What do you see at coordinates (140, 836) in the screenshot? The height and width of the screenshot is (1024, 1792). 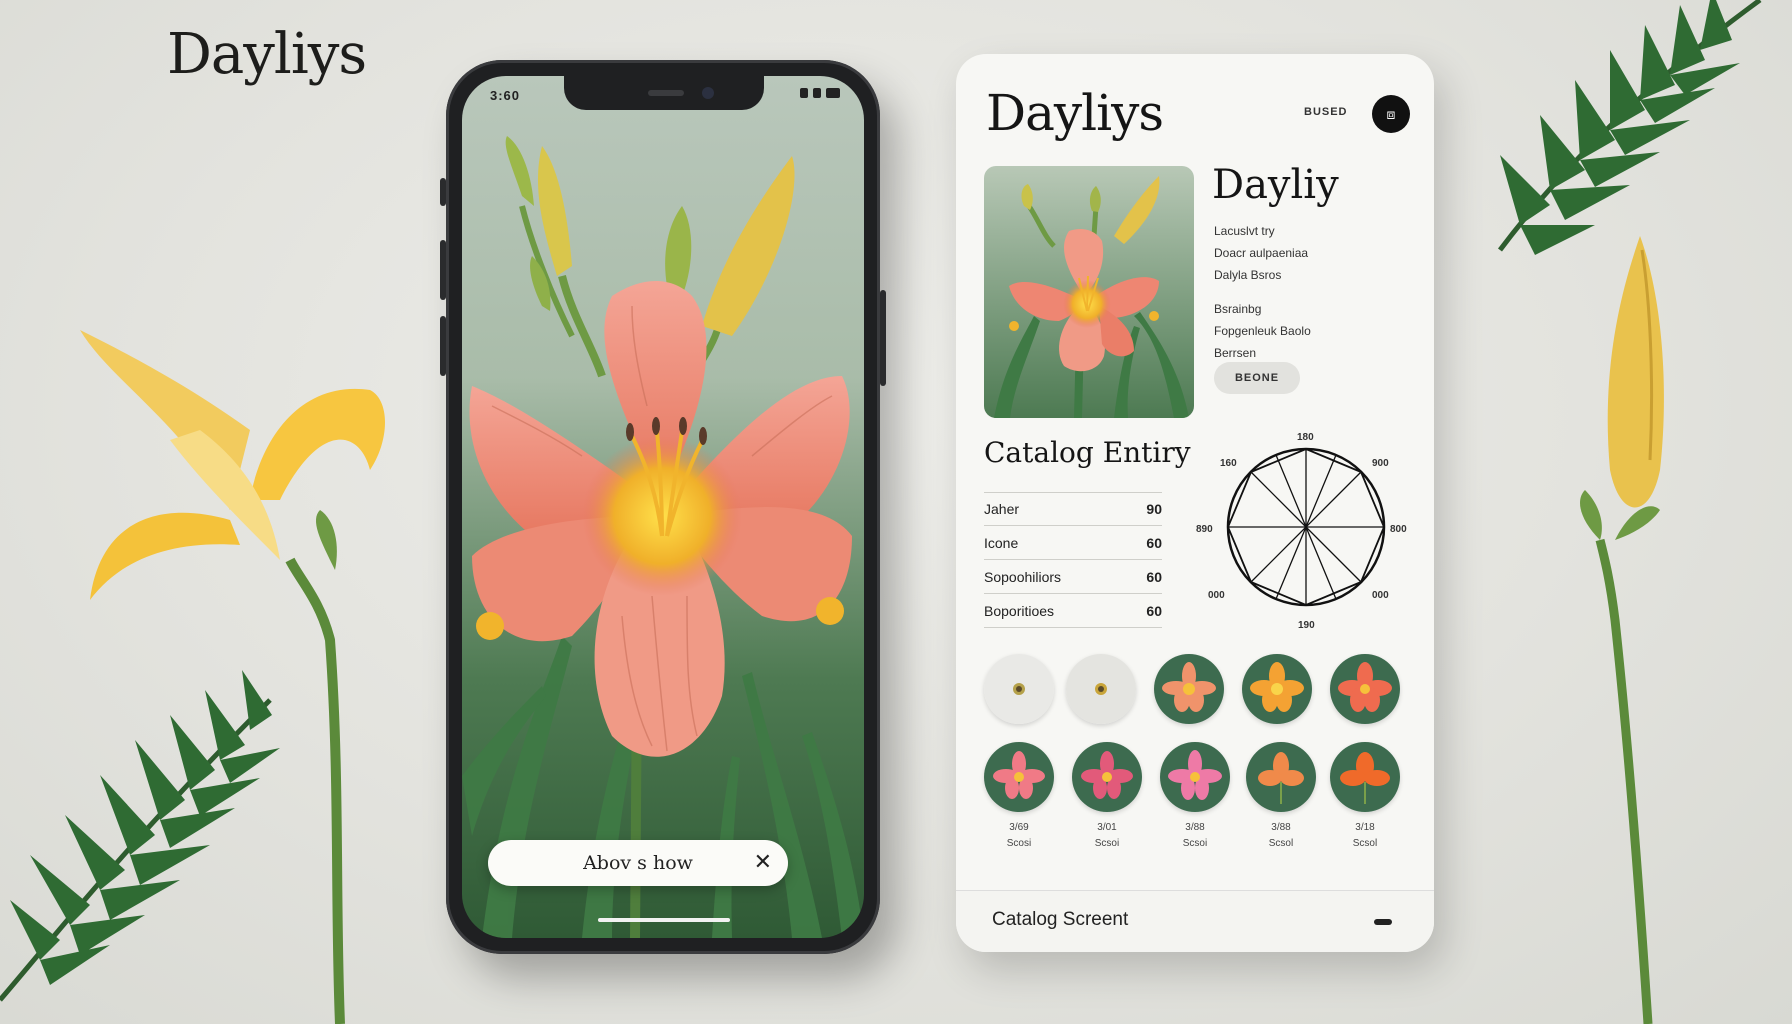 I see `fern-left` at bounding box center [140, 836].